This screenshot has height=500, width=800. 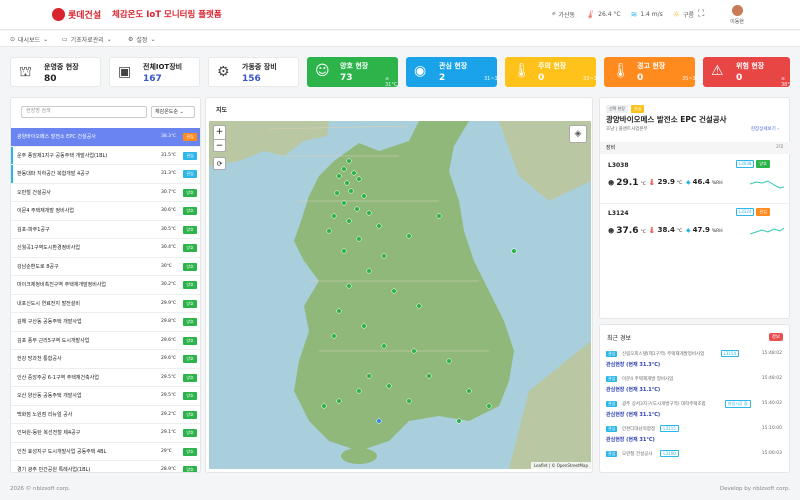 What do you see at coordinates (55, 72) in the screenshot?
I see `card-active-sites: ⛫ 운영중 현장 80` at bounding box center [55, 72].